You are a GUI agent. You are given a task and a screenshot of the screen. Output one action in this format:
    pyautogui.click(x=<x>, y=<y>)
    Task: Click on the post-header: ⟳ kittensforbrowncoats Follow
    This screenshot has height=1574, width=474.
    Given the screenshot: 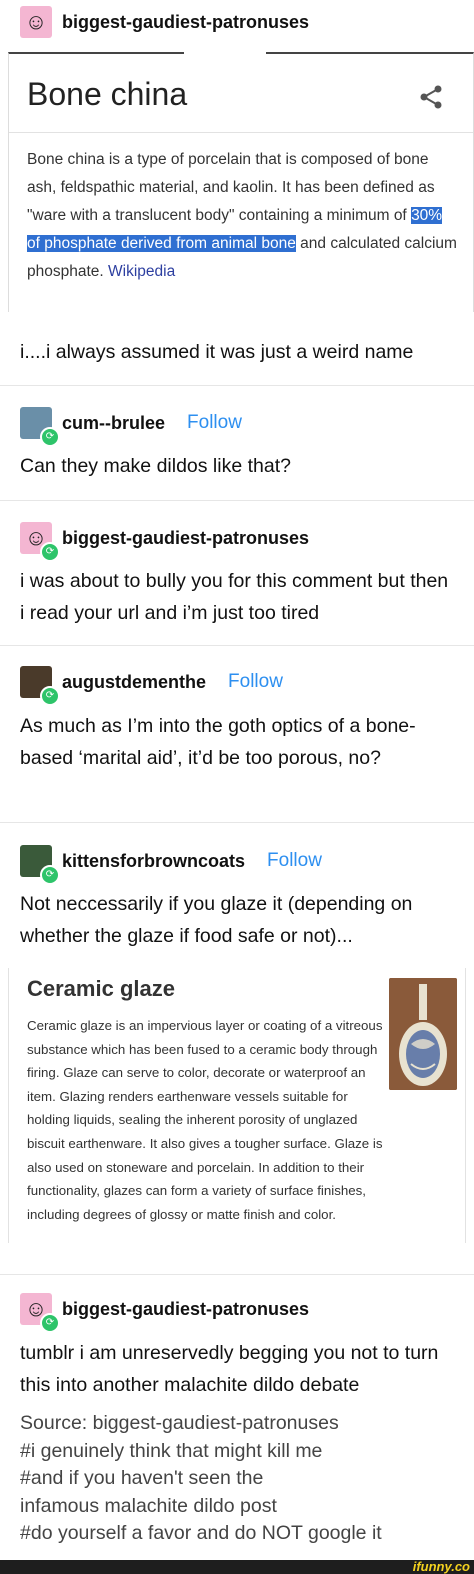 What is the action you would take?
    pyautogui.click(x=171, y=865)
    